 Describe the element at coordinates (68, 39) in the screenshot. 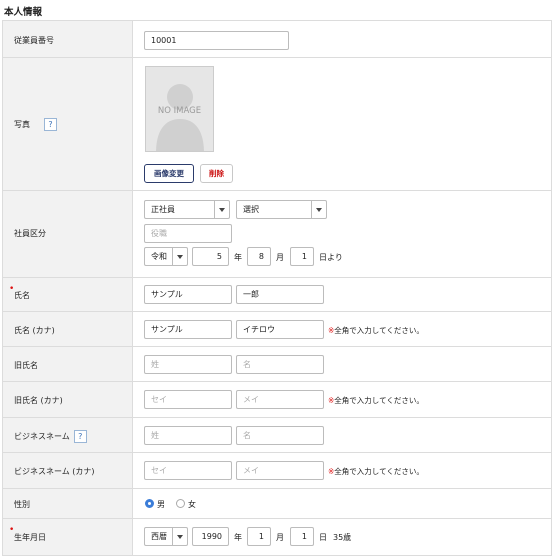

I see `employee-number-label-cell: 従業員番号` at that location.